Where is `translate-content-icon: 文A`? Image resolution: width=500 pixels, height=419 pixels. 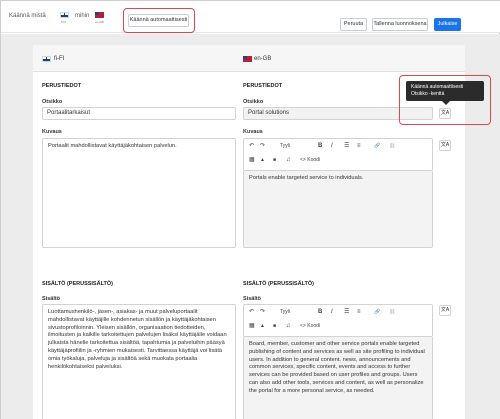 translate-content-icon: 文A is located at coordinates (445, 310).